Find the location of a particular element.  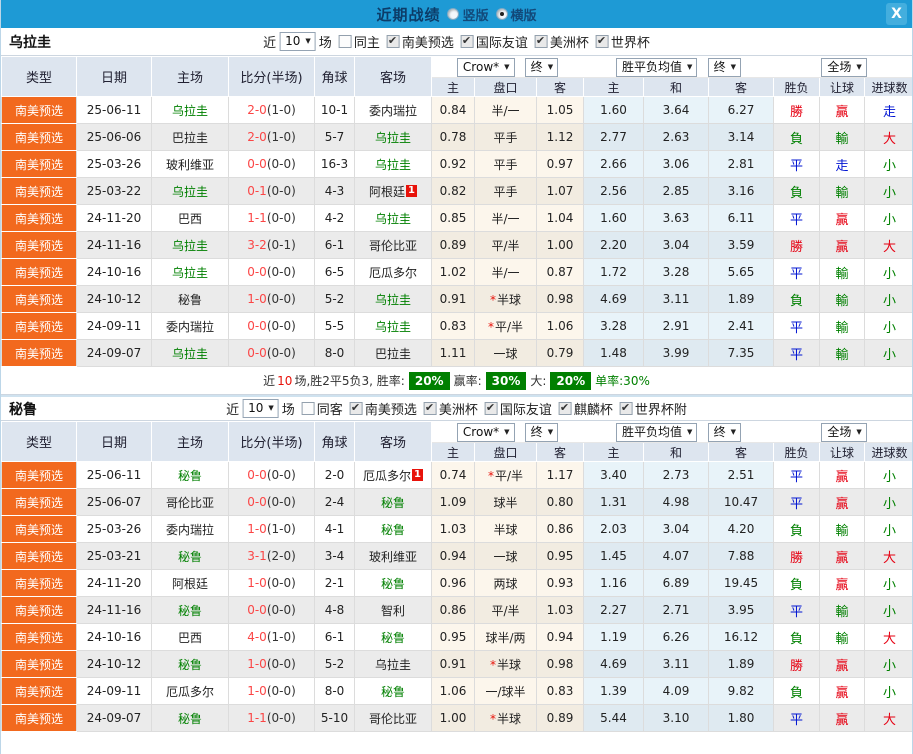

euro-home-odds: 4.69 is located at coordinates (614, 299).